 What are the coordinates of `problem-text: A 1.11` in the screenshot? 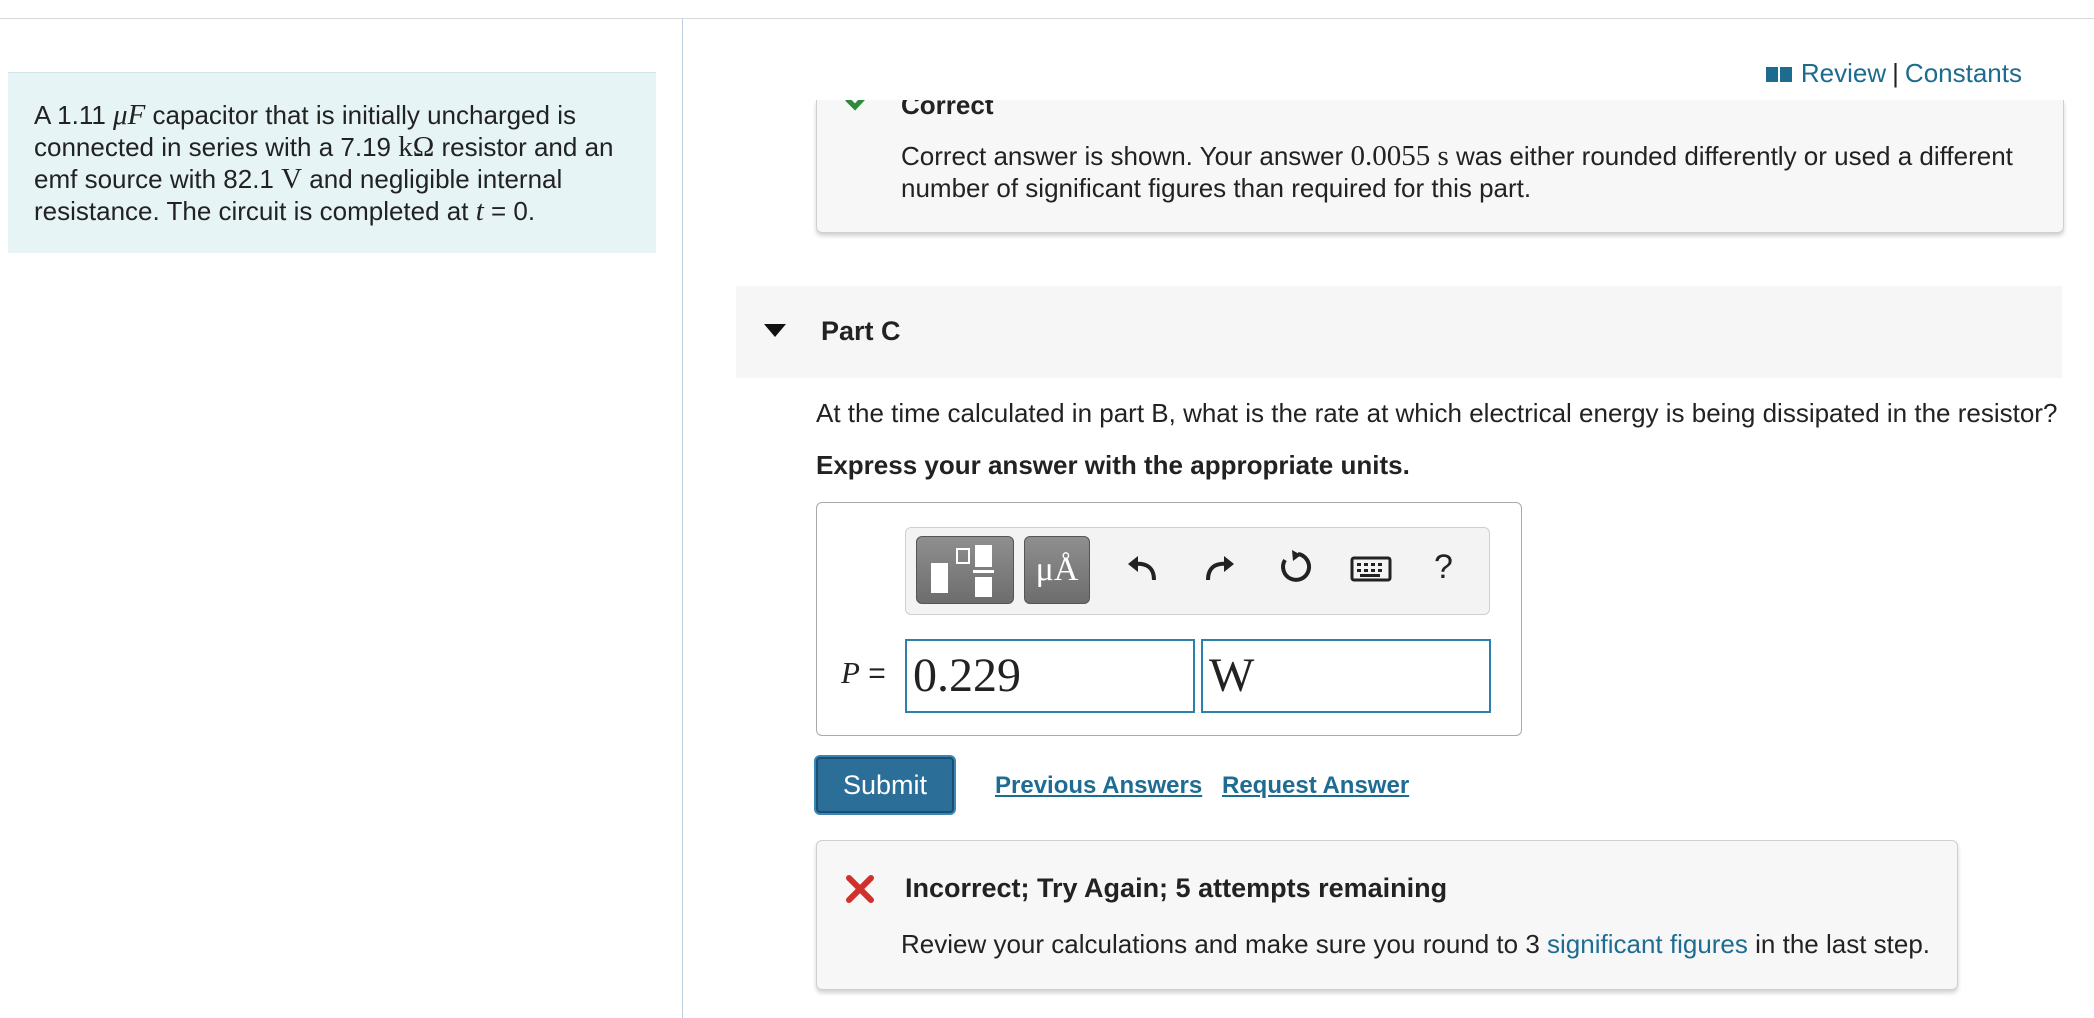 It's located at (74, 115).